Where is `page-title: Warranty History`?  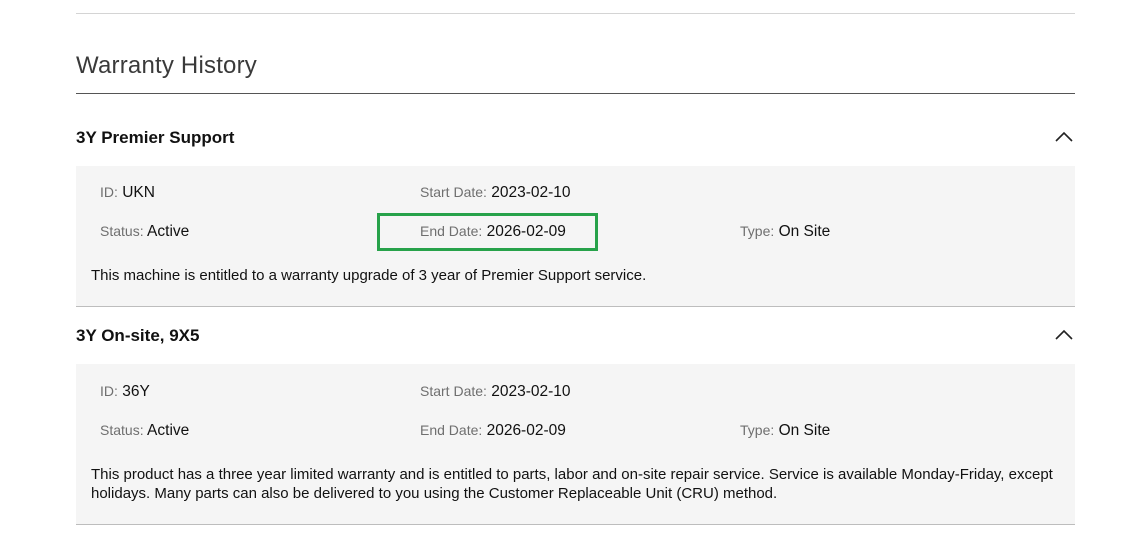 page-title: Warranty History is located at coordinates (166, 65).